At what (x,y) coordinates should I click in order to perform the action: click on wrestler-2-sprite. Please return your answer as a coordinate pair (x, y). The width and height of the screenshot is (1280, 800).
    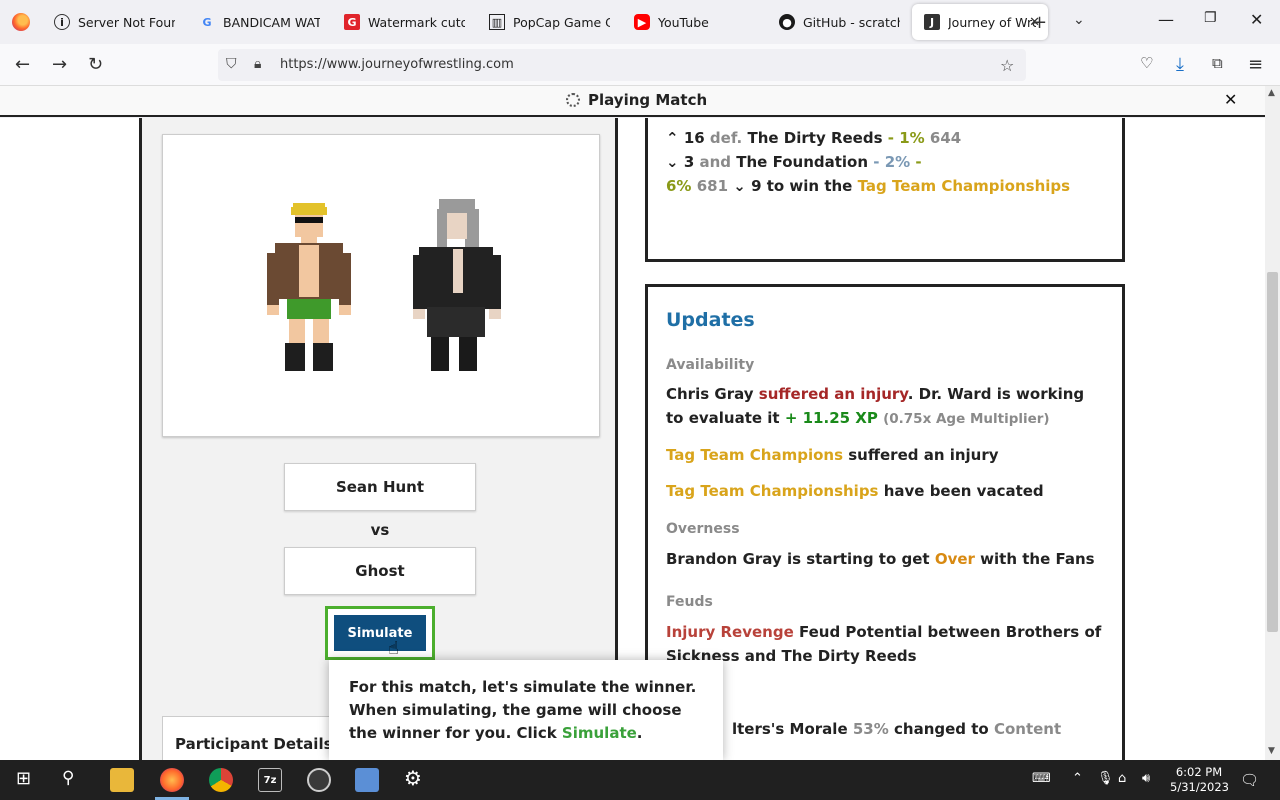
    Looking at the image, I should click on (457, 285).